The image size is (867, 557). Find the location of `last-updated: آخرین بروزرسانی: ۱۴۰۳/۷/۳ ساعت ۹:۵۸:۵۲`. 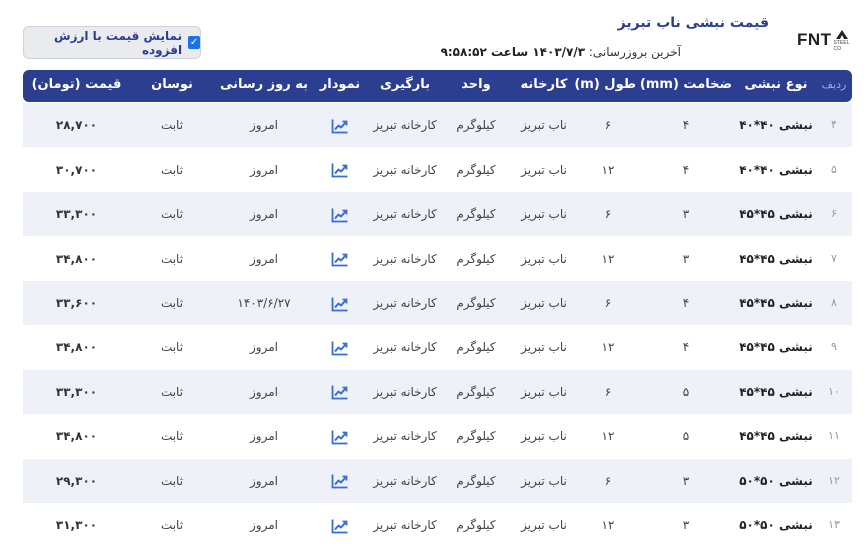

last-updated: آخرین بروزرسانی: ۱۴۰۳/۷/۳ ساعت ۹:۵۸:۵۲ is located at coordinates (561, 52).